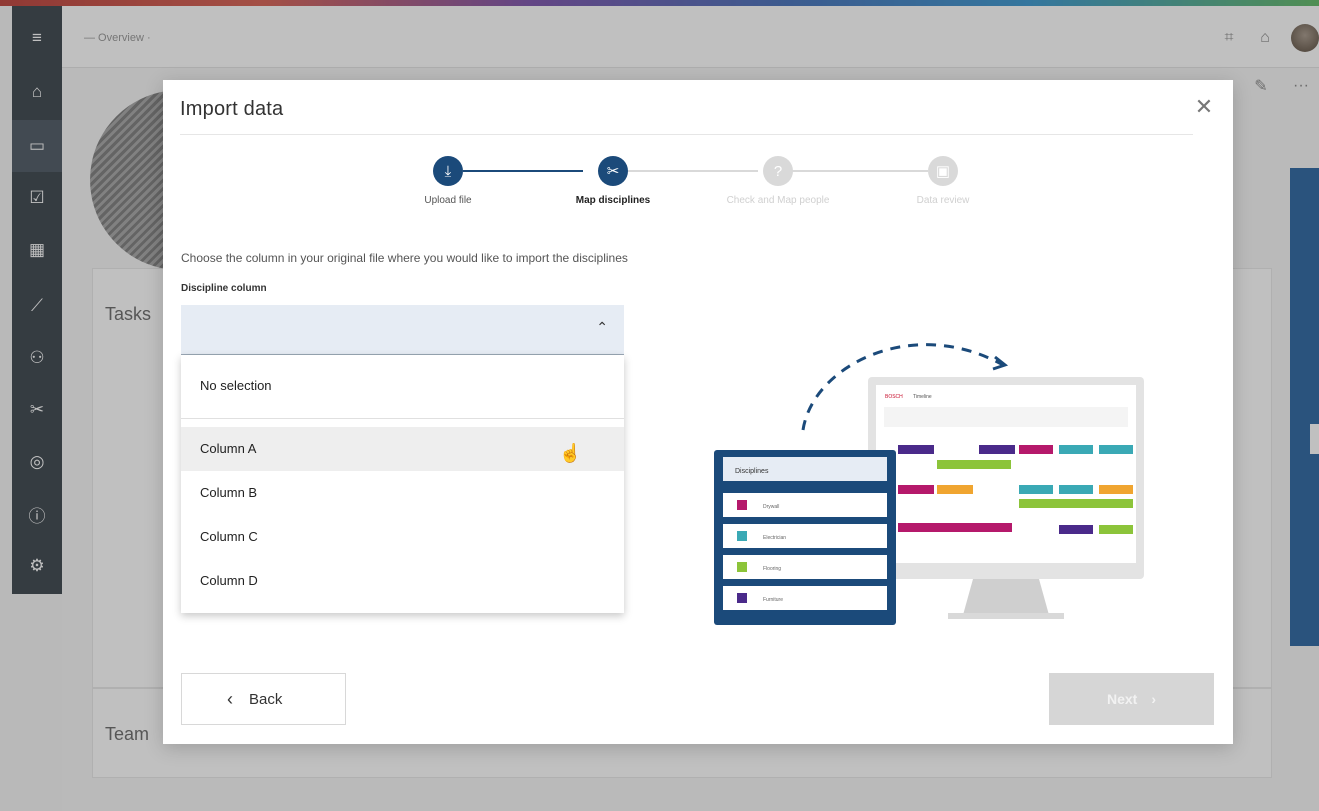 The image size is (1319, 811). I want to click on next-label: Next, so click(1122, 699).